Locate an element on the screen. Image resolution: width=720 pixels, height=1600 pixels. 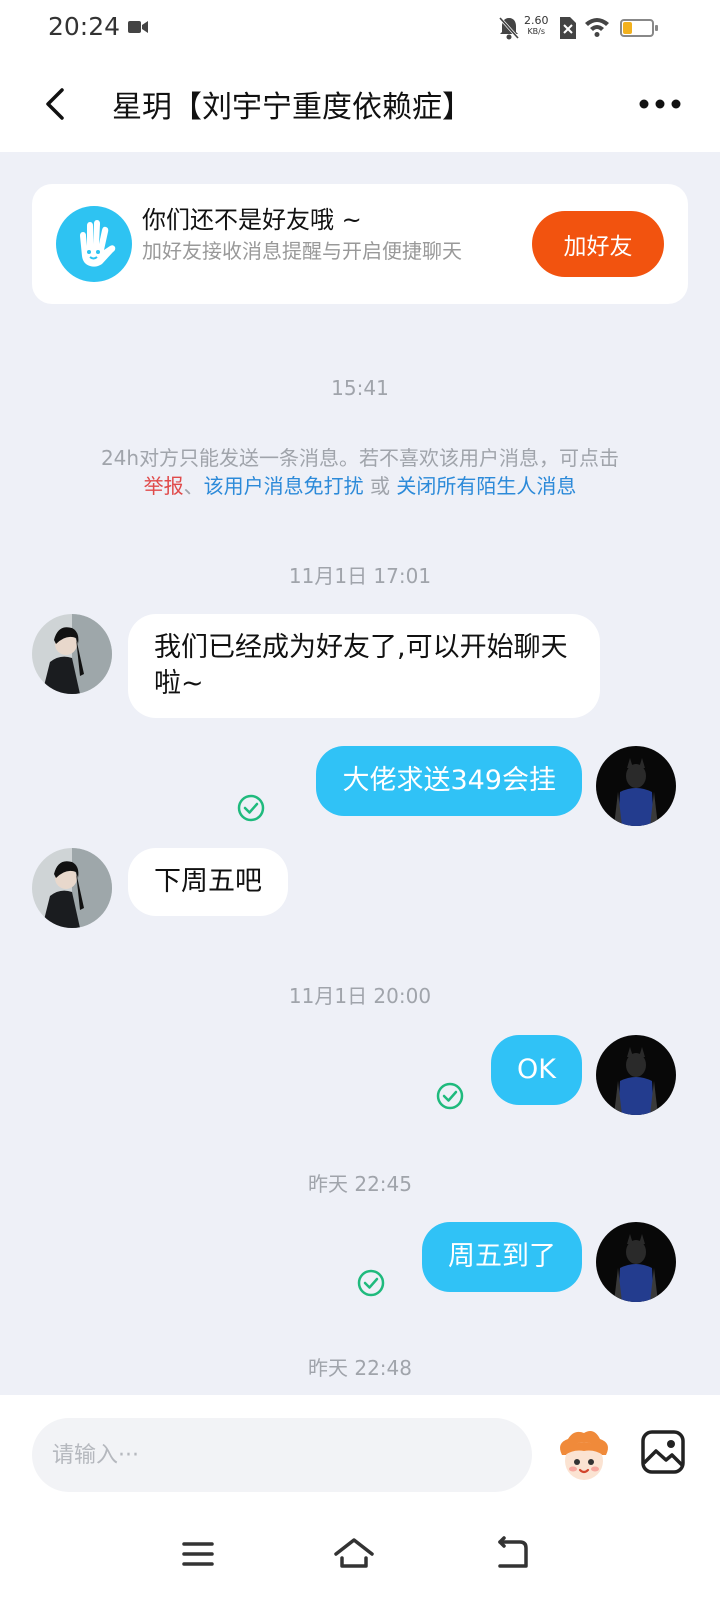
status-time: 20:24 is located at coordinates (84, 26).